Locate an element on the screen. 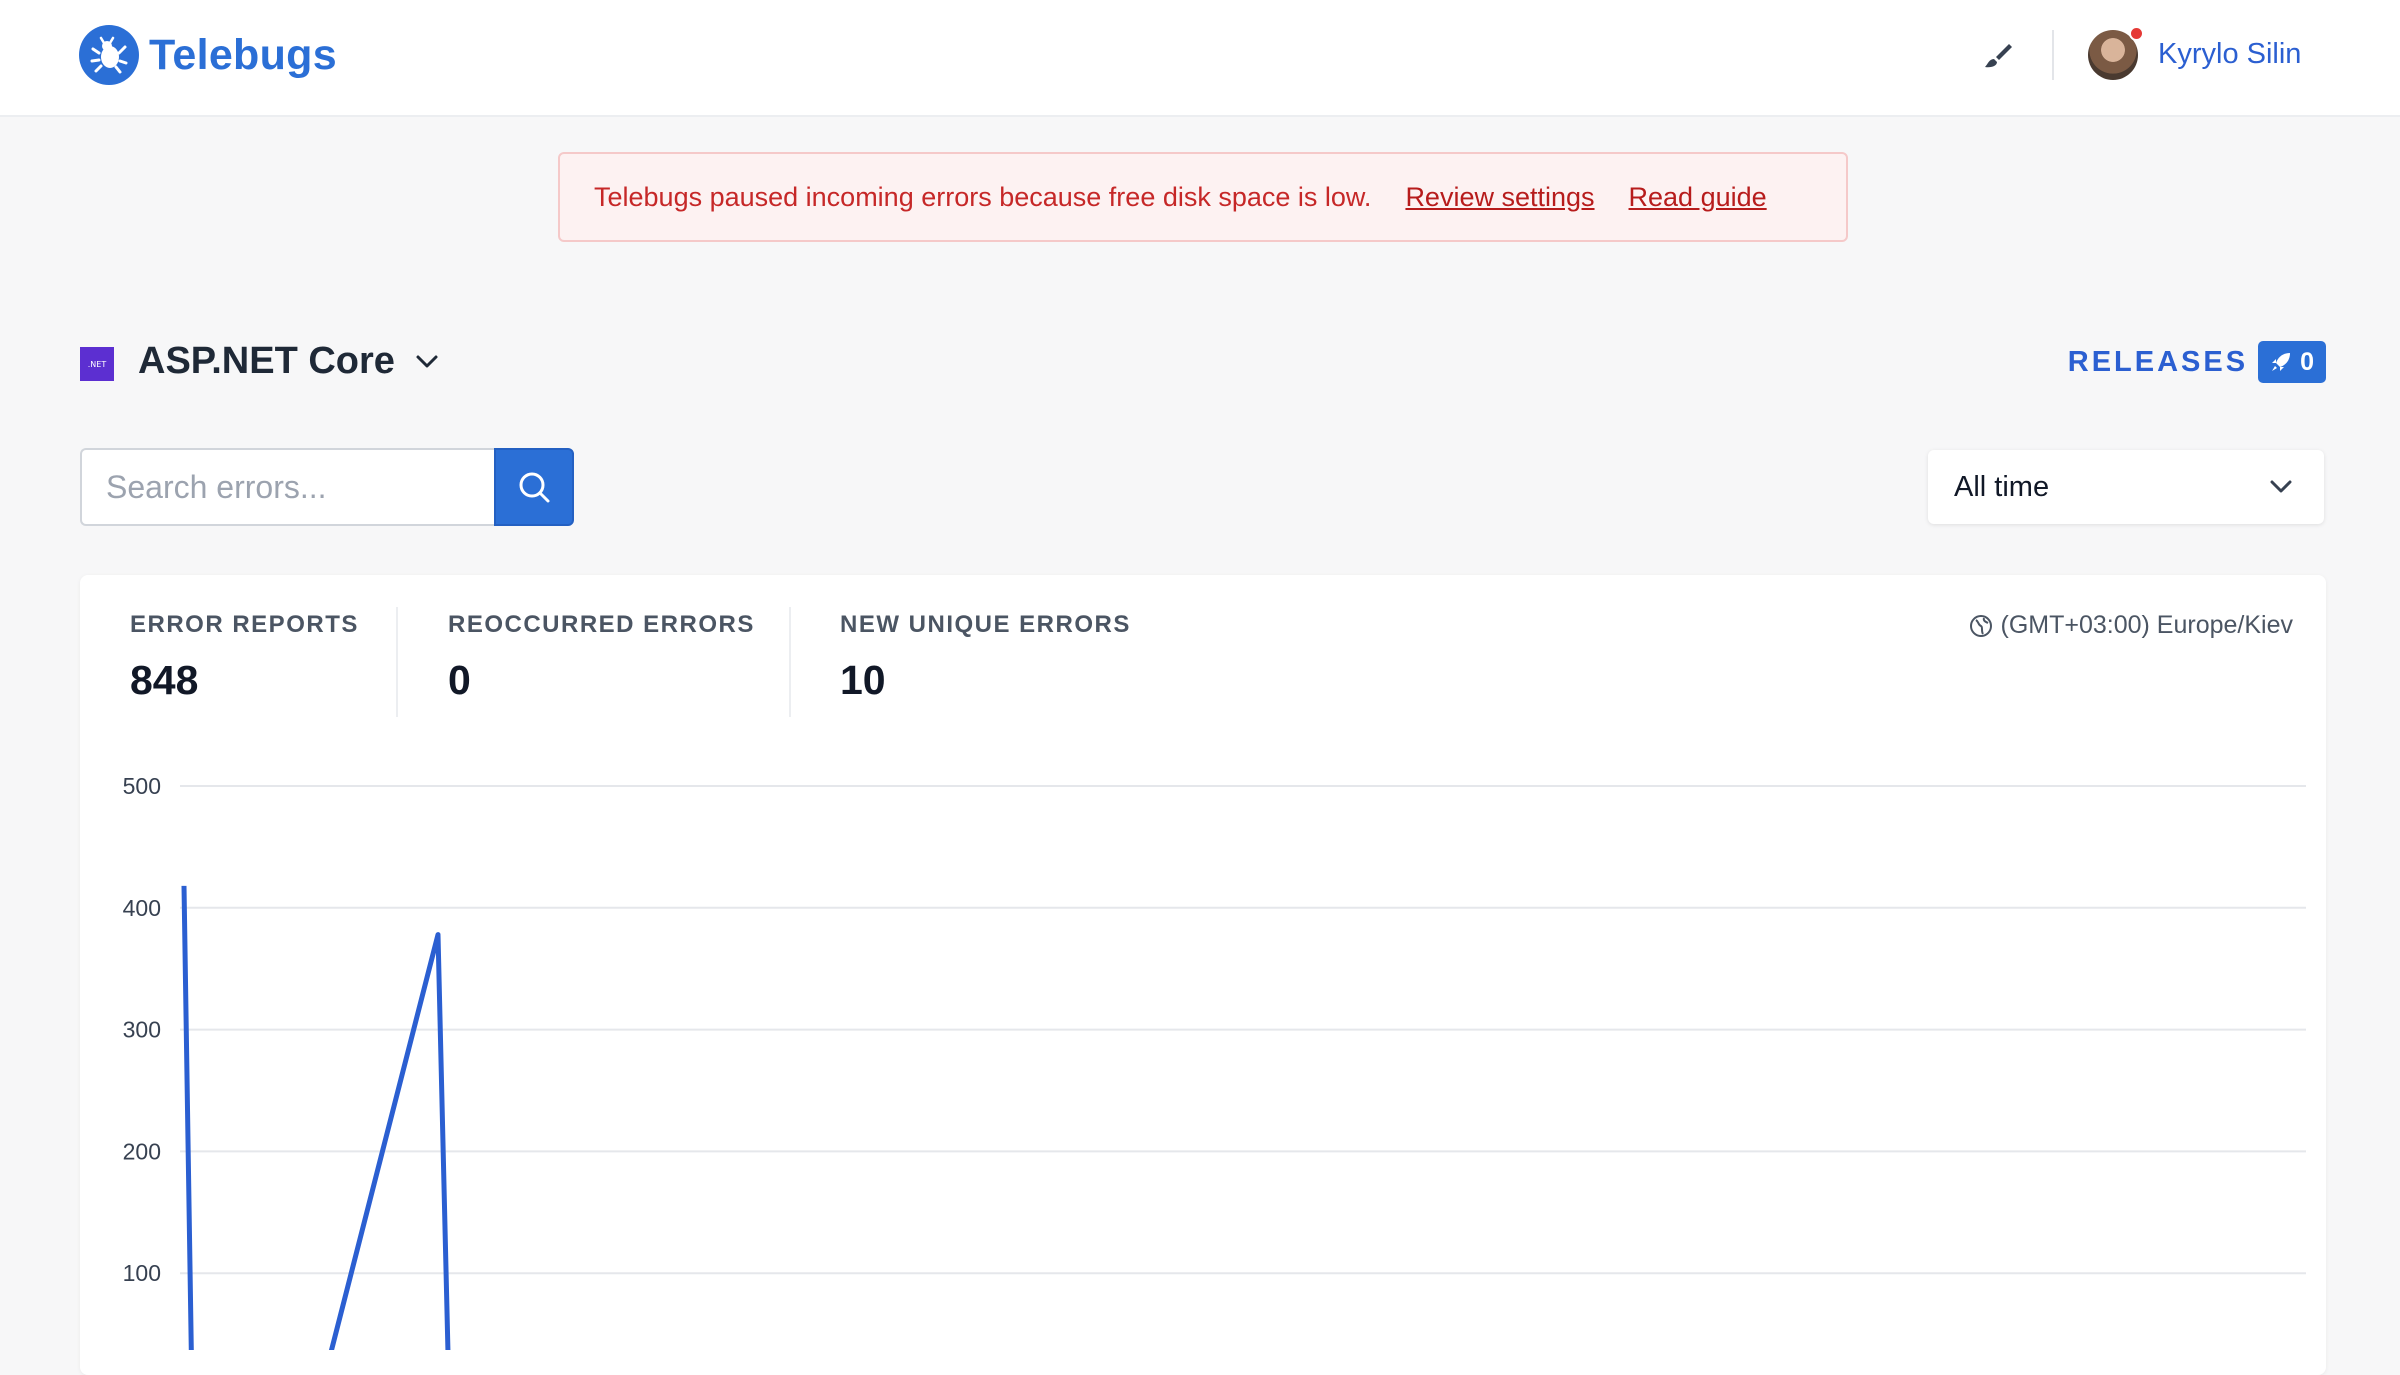 Image resolution: width=2400 pixels, height=1375 pixels. y-tick-label: 500 is located at coordinates (142, 786).